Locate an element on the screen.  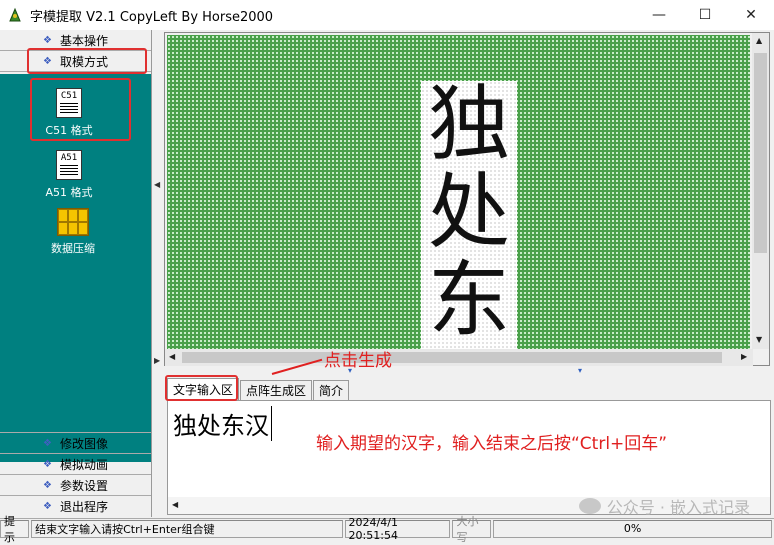
annotation-instruction: 输入期望的汉字，输入结束之后按“Ctrl+回车” is located at coordinates (492, 444).